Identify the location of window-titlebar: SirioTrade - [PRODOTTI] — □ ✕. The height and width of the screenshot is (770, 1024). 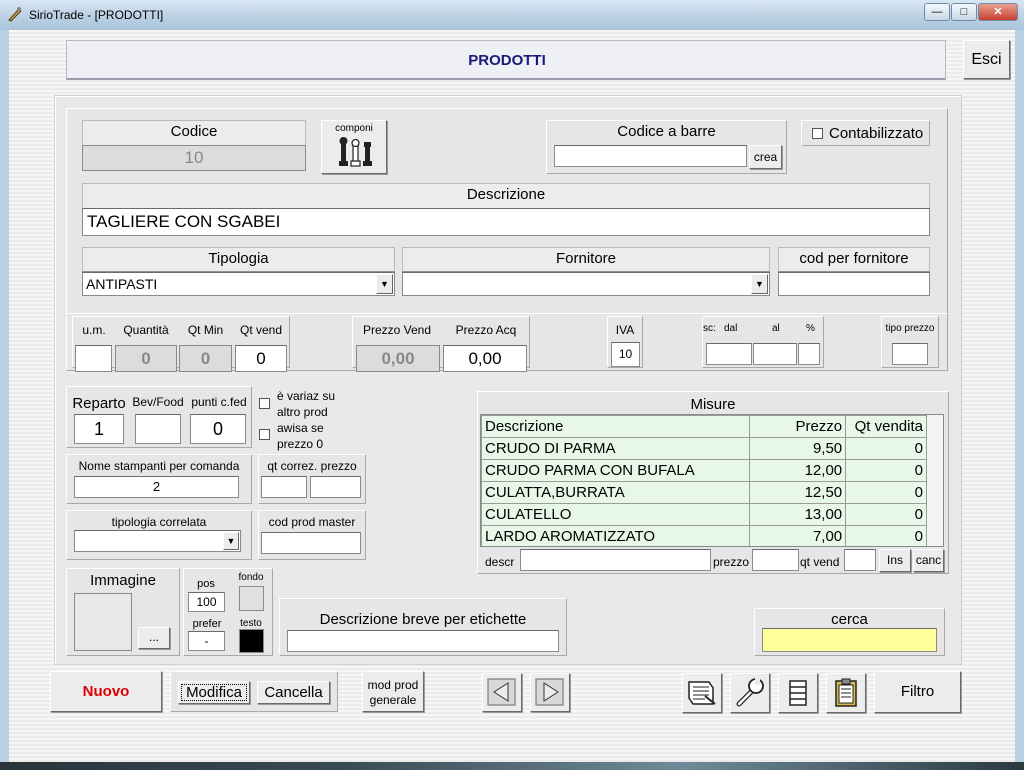
(512, 15).